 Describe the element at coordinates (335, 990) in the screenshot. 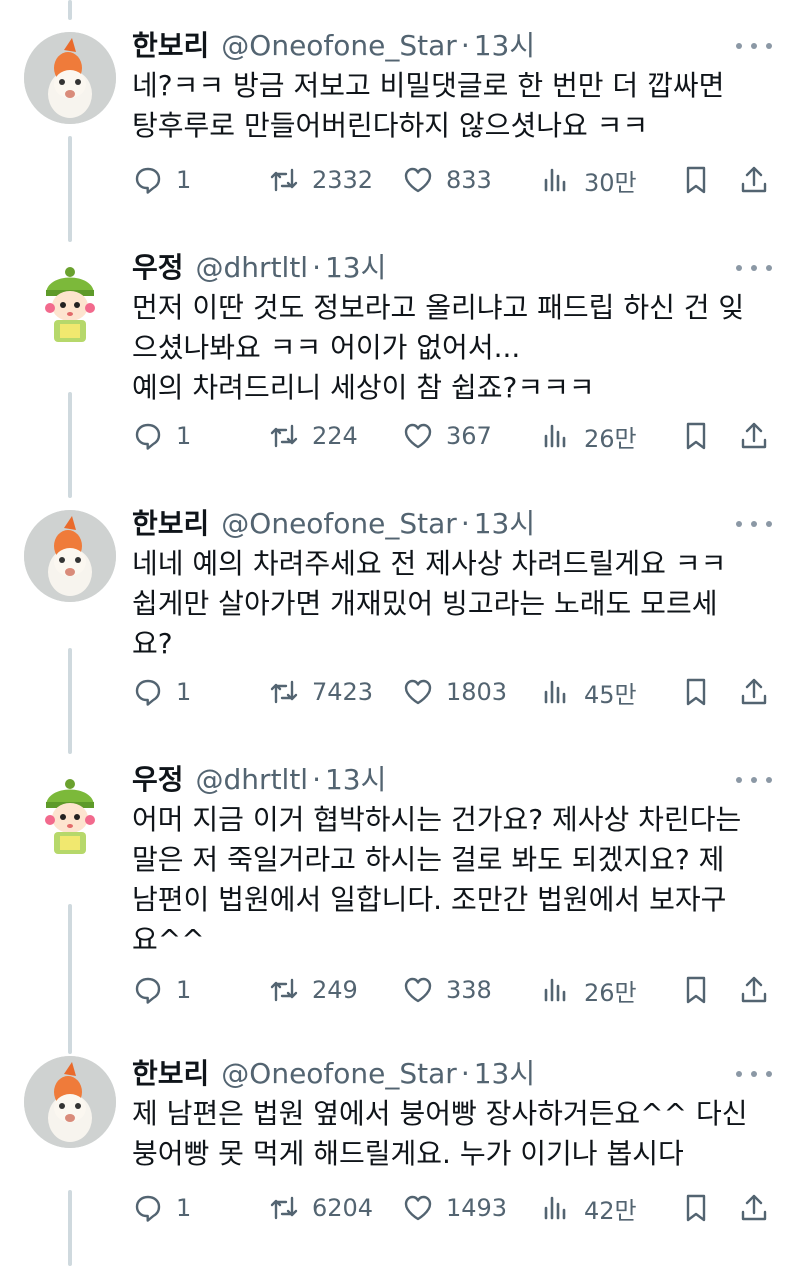

I see `retweet-count: 249` at that location.